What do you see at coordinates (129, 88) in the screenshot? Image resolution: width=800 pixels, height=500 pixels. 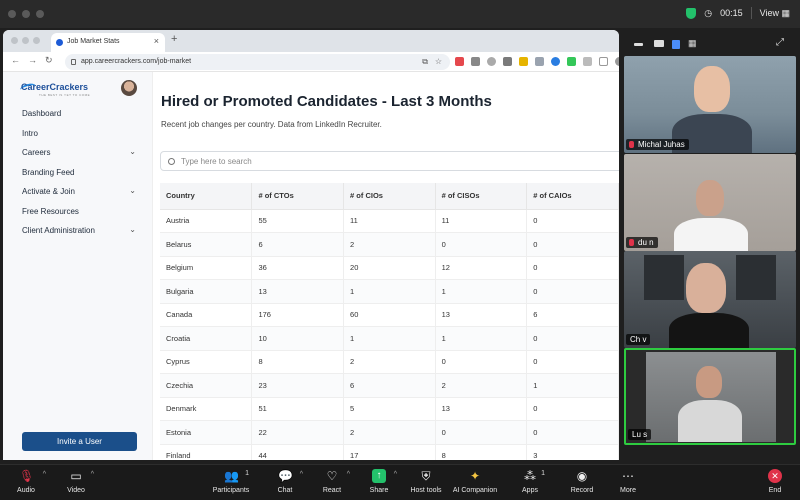 I see `user-avatar` at bounding box center [129, 88].